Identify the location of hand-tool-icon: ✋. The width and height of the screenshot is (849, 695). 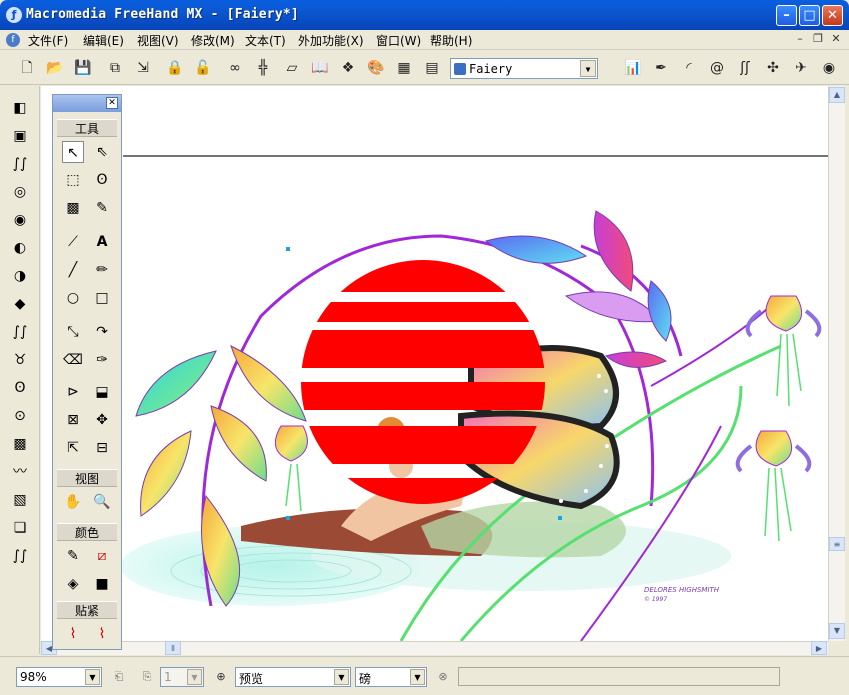
(73, 502).